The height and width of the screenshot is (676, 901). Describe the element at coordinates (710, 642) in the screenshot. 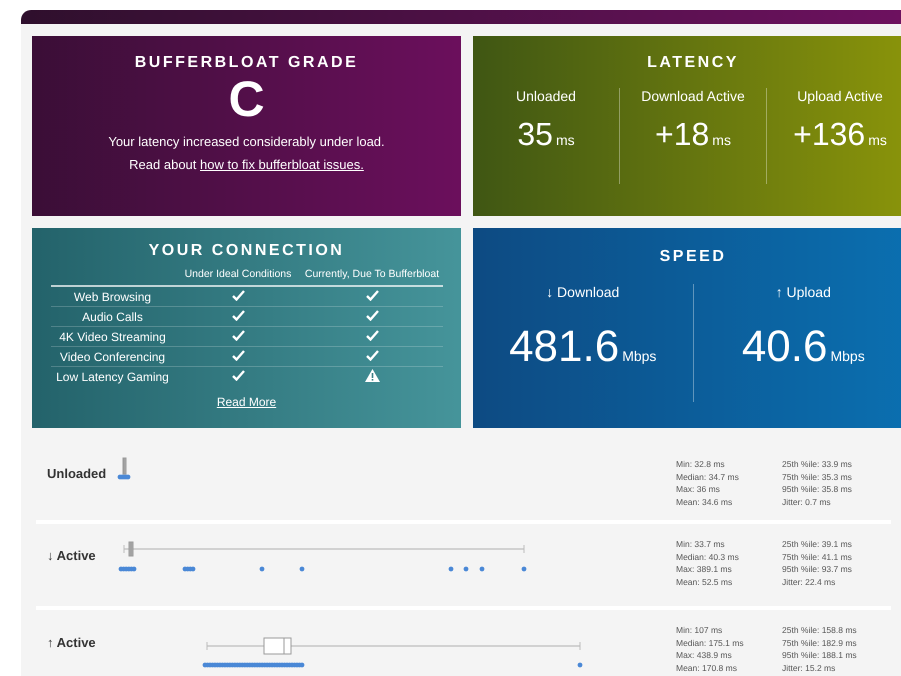

I see `stat-text: Median: 175.1 ms` at that location.